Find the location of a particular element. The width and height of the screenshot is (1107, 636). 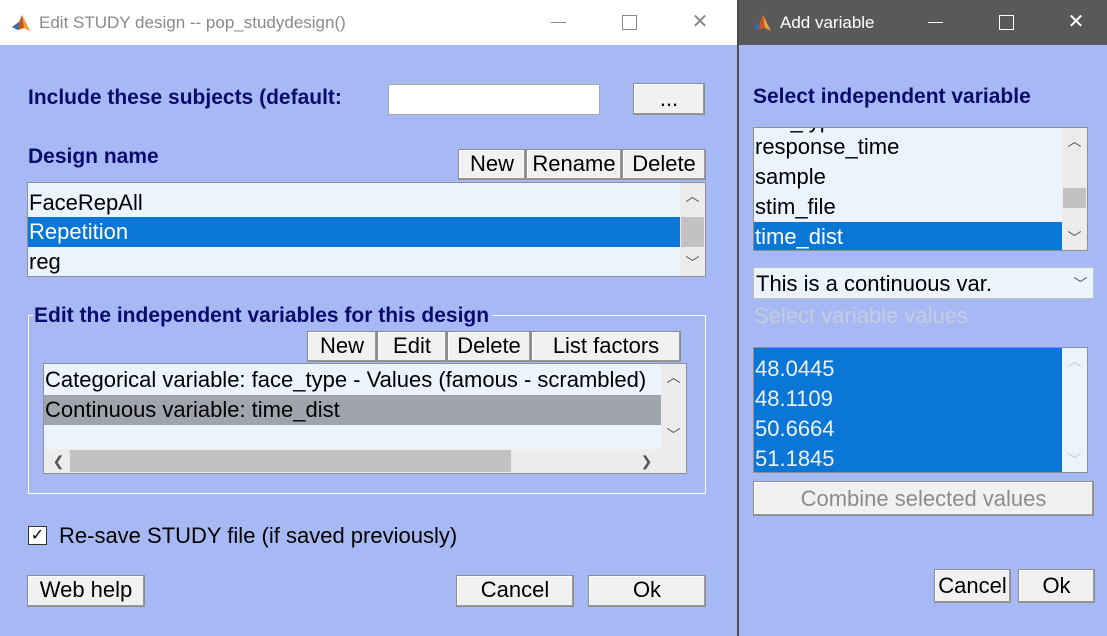

design-item-reg: reg is located at coordinates (354, 261).